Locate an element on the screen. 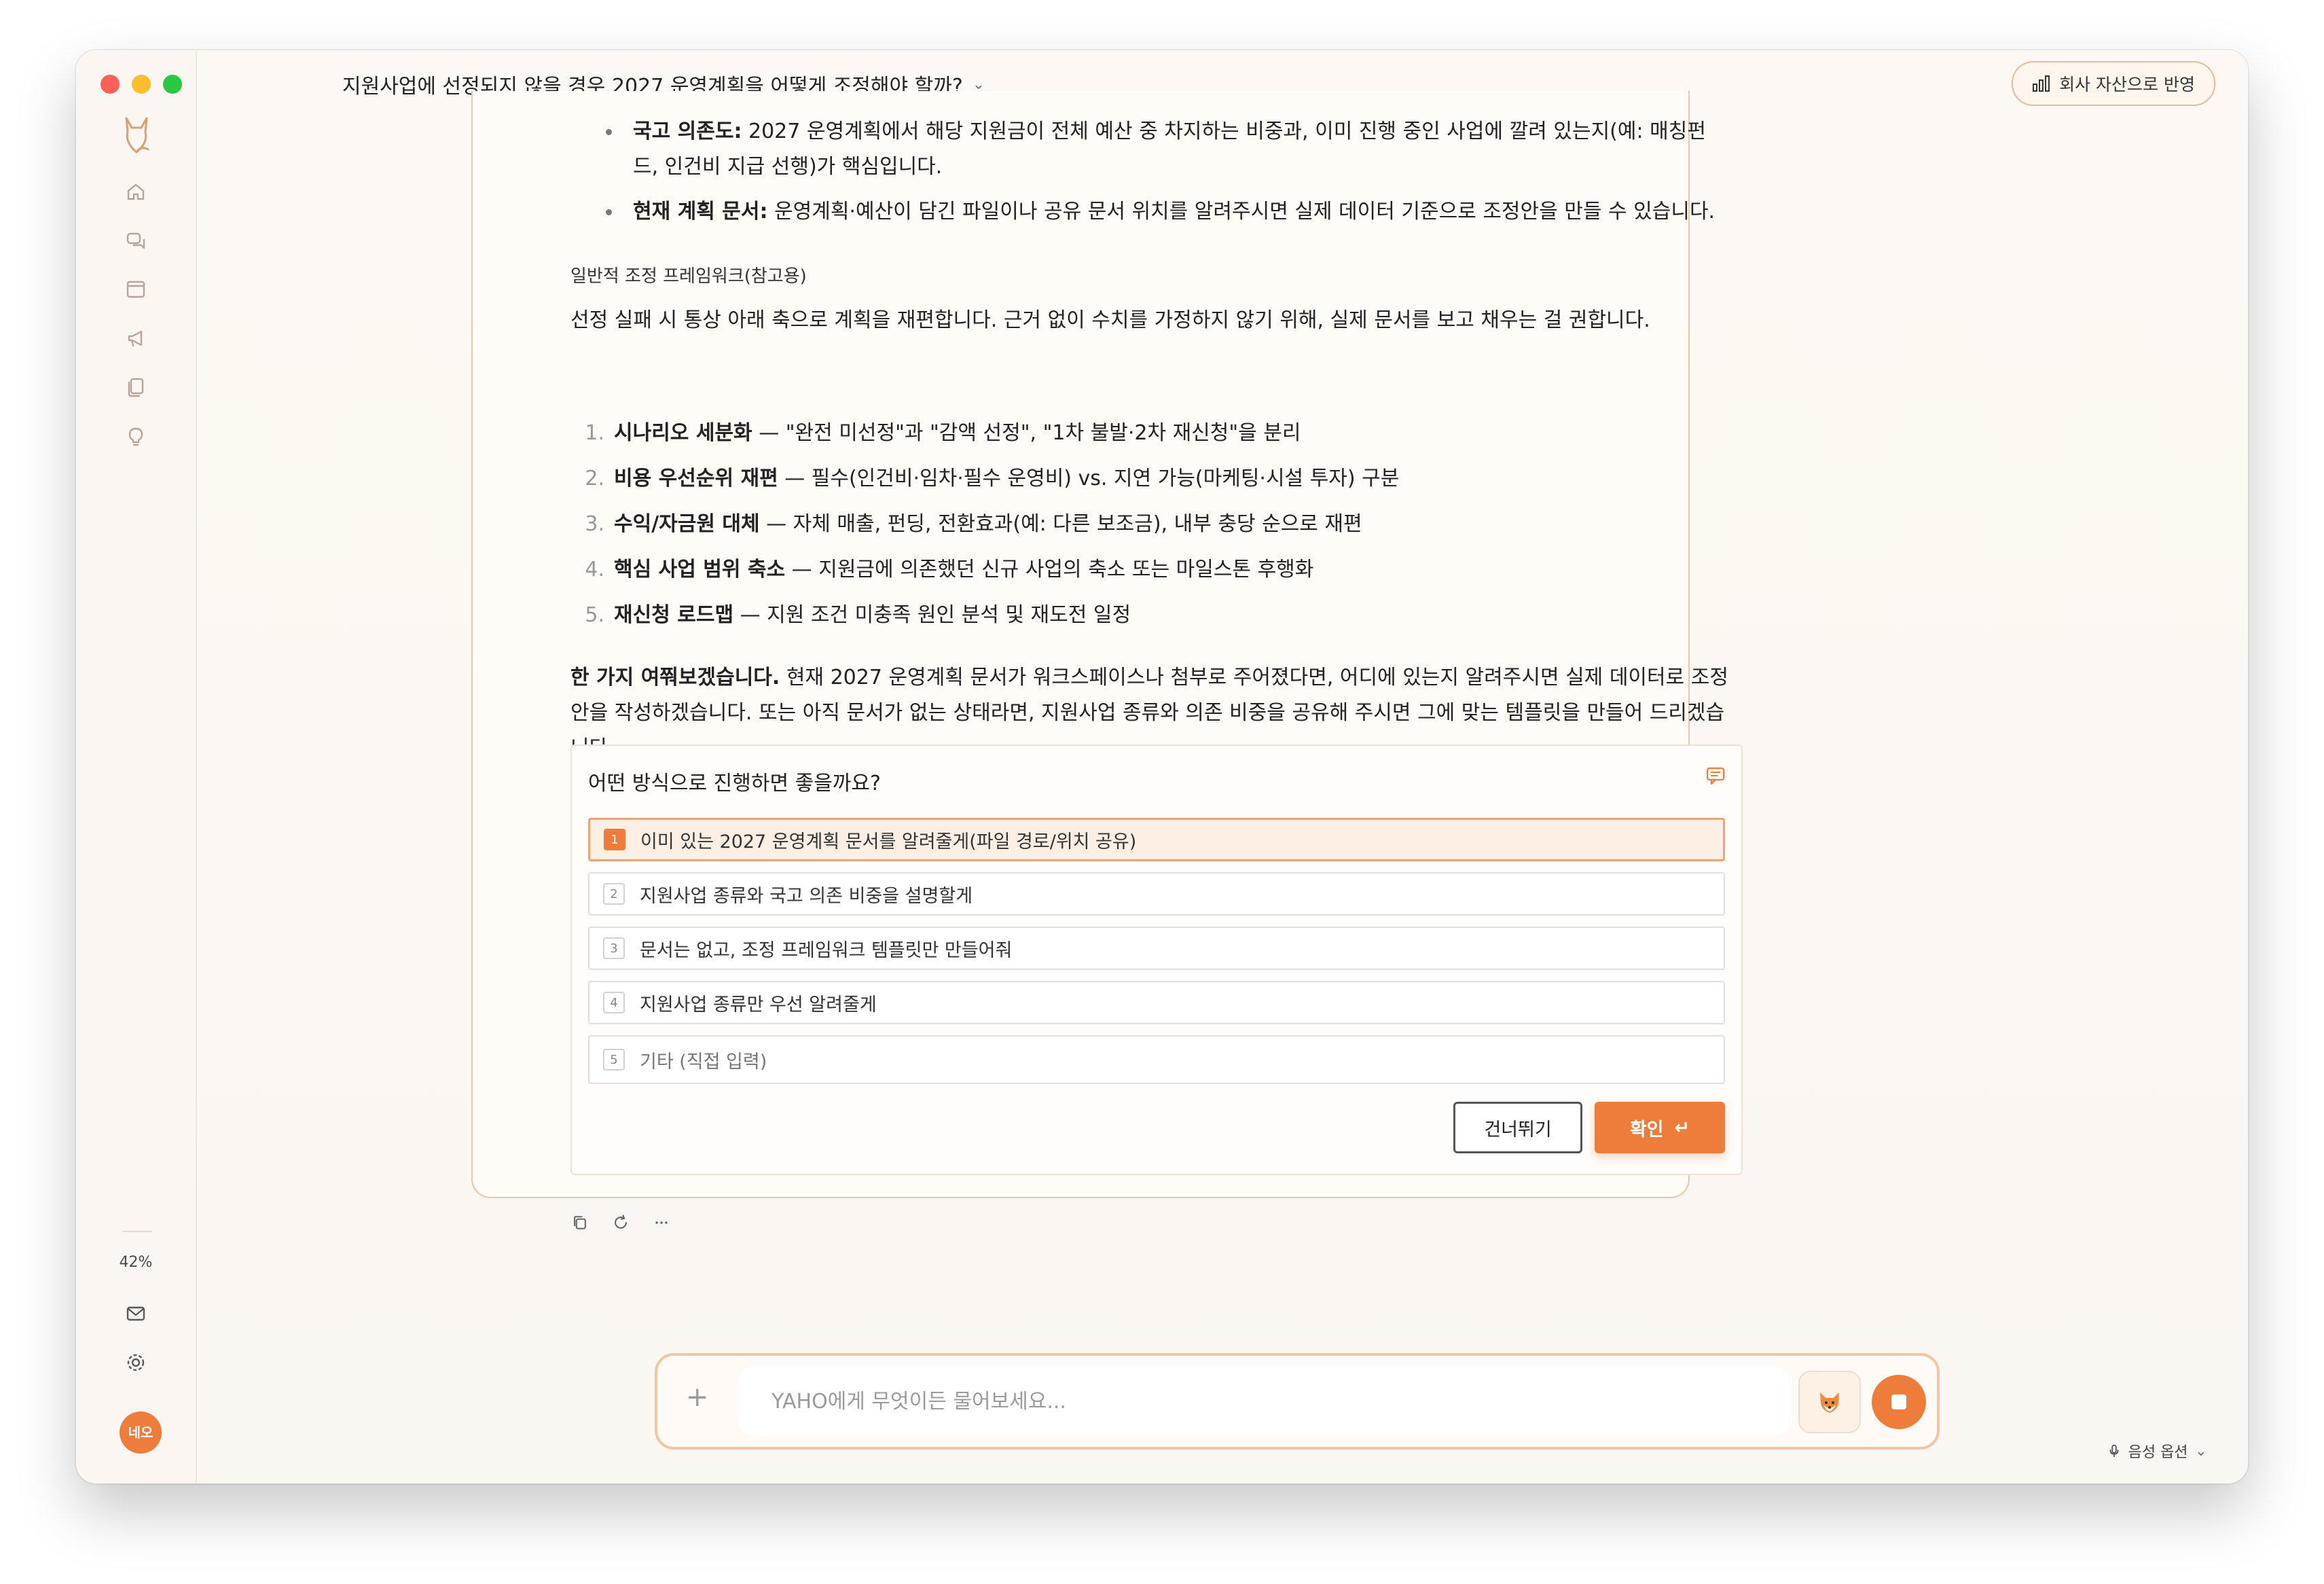 Image resolution: width=2324 pixels, height=1584 pixels. regenerate-icon is located at coordinates (621, 1223).